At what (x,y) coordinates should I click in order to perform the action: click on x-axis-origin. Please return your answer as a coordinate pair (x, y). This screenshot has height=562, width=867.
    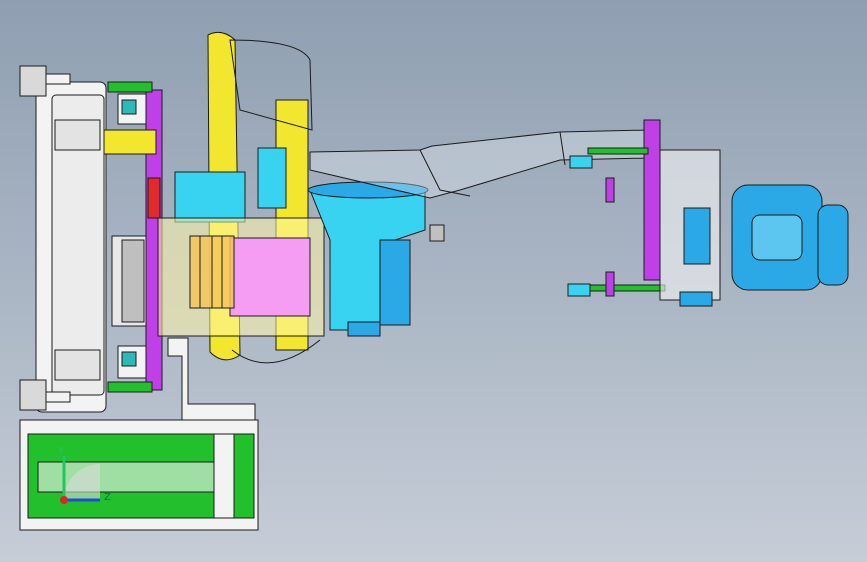
    Looking at the image, I should click on (64, 500).